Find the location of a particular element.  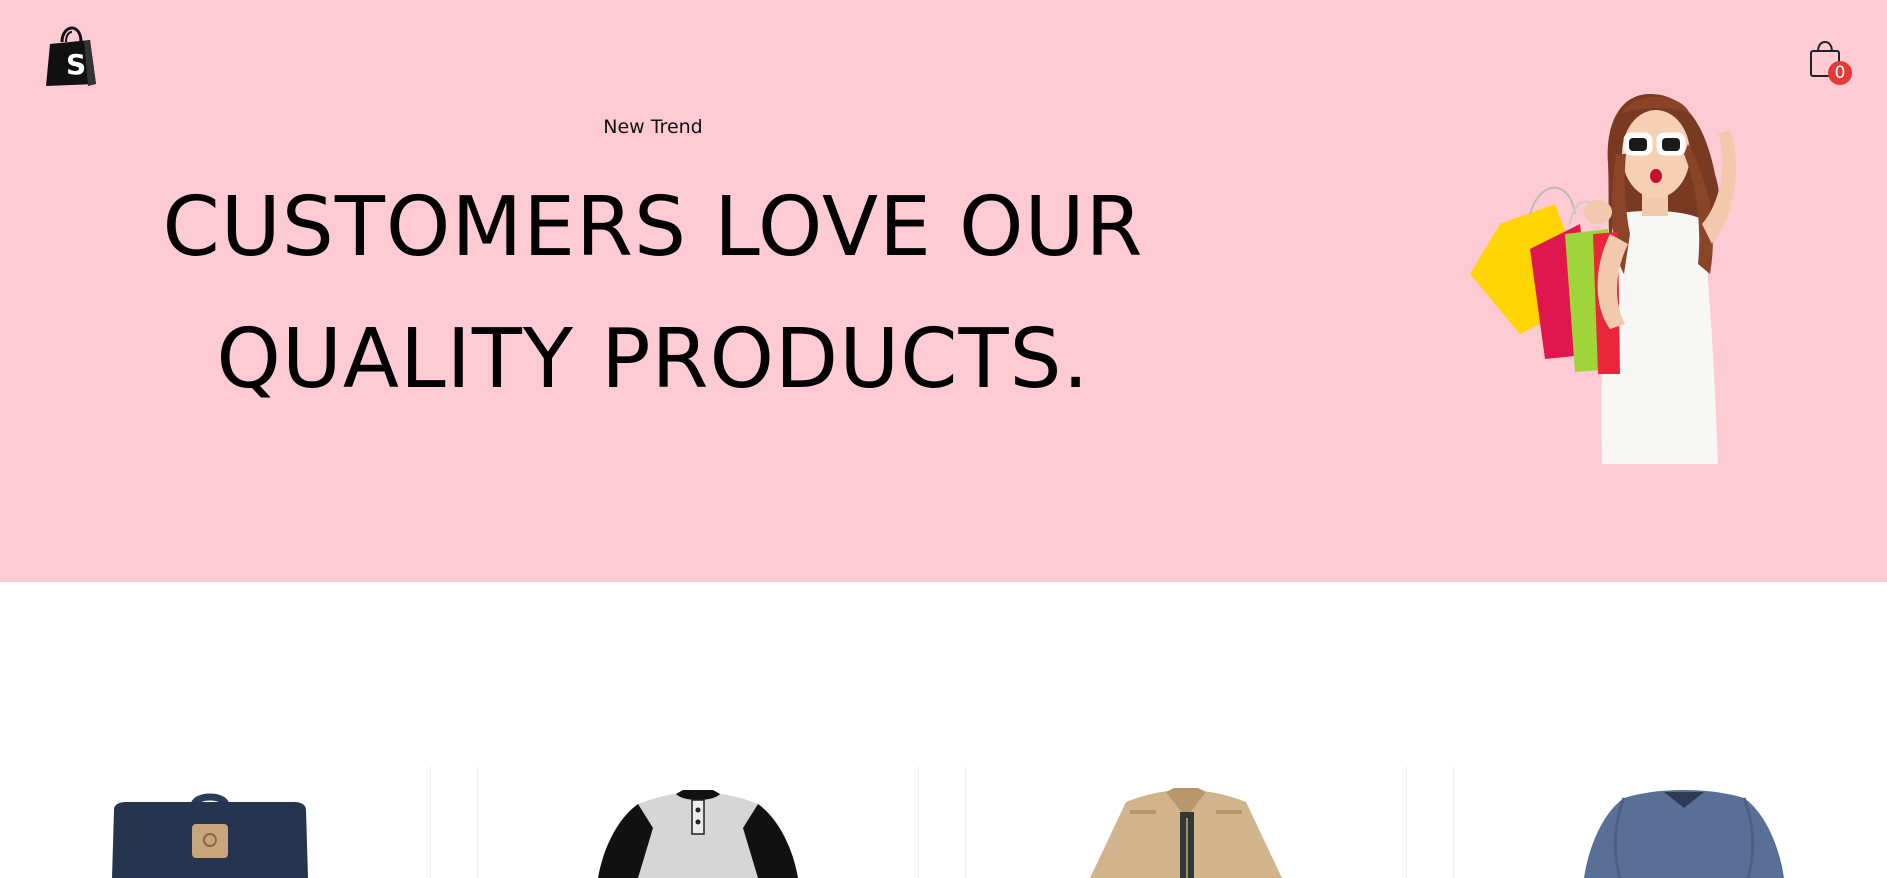

cart-count-badge: 0 is located at coordinates (1840, 73).